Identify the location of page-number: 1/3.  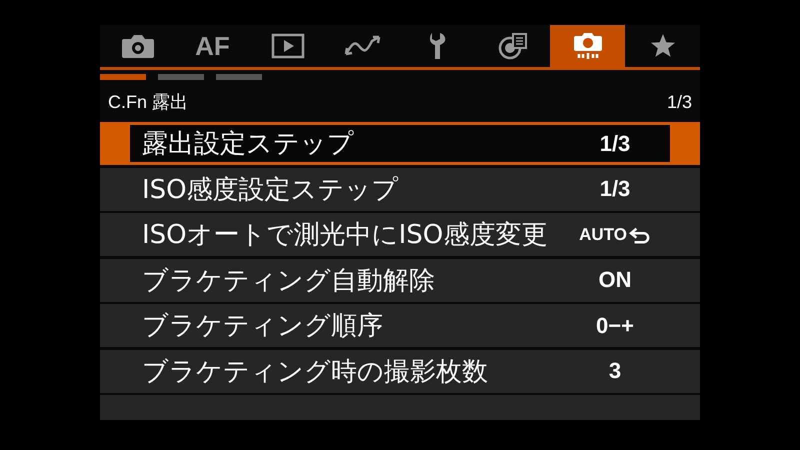
(679, 102).